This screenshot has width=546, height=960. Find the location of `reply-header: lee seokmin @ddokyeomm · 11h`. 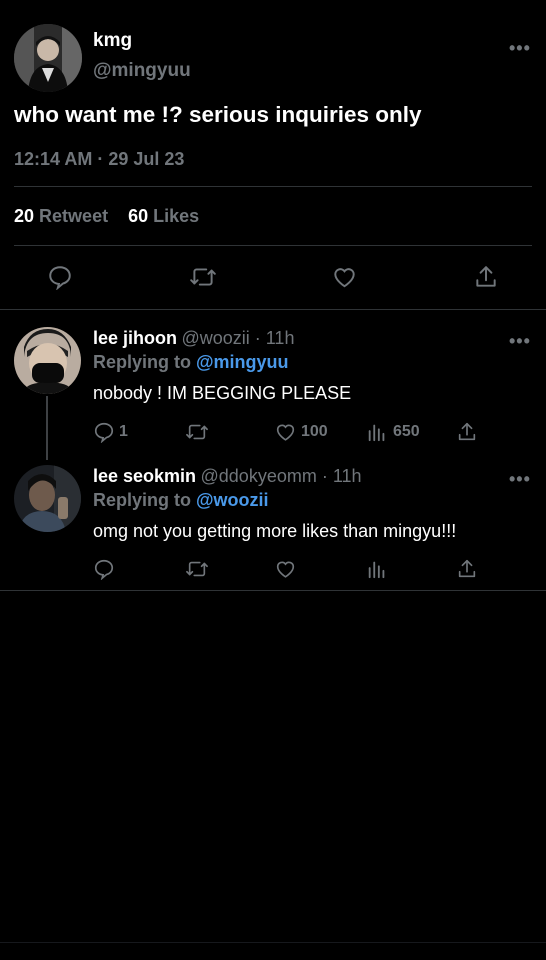

reply-header: lee seokmin @ddokyeomm · 11h is located at coordinates (227, 476).